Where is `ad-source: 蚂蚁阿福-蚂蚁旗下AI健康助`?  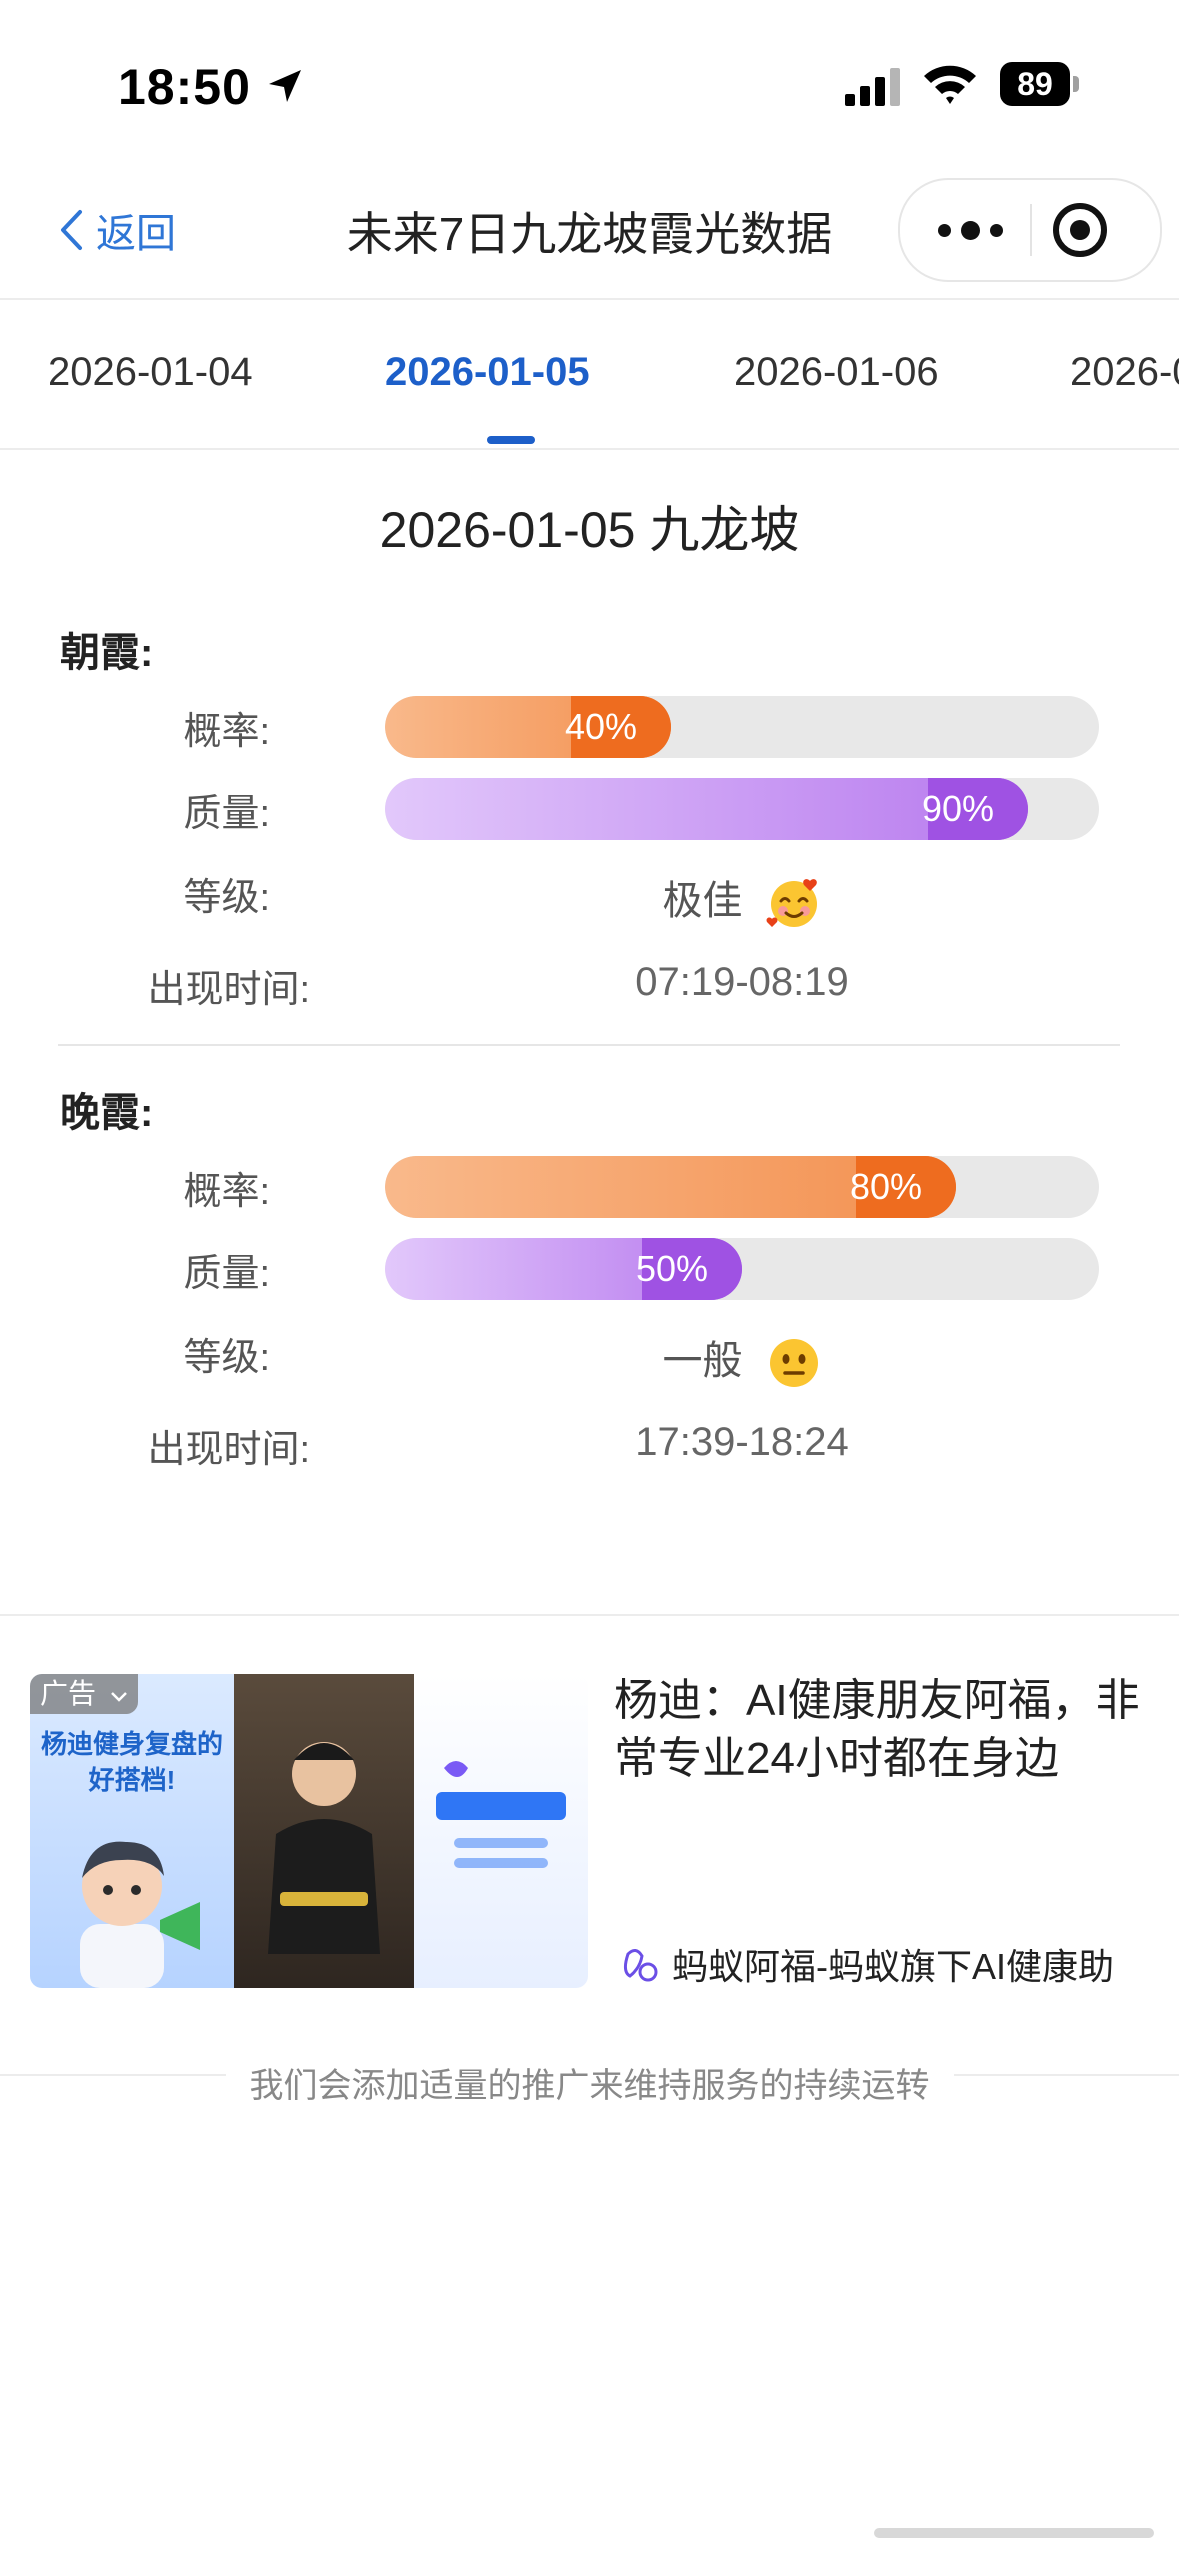
ad-source: 蚂蚁阿福-蚂蚁旗下AI健康助 is located at coordinates (867, 1964).